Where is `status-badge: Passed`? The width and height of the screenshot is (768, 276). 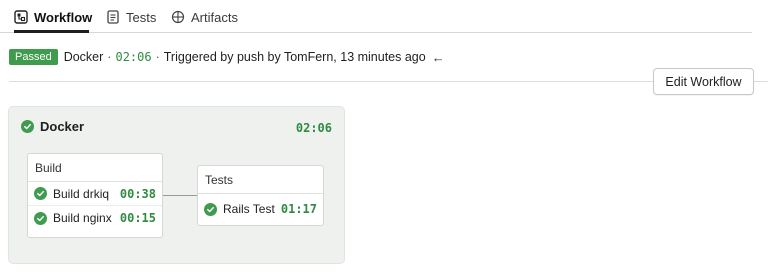
status-badge: Passed is located at coordinates (33, 57).